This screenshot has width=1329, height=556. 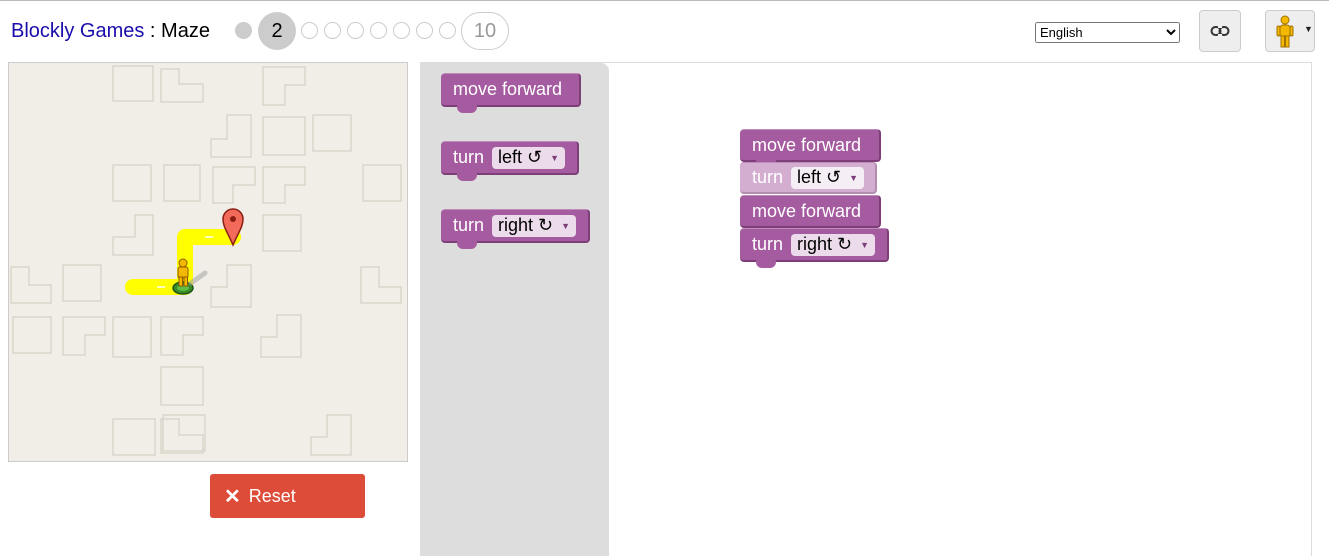 I want to click on program-move-forward-block: move forward, so click(x=810, y=148).